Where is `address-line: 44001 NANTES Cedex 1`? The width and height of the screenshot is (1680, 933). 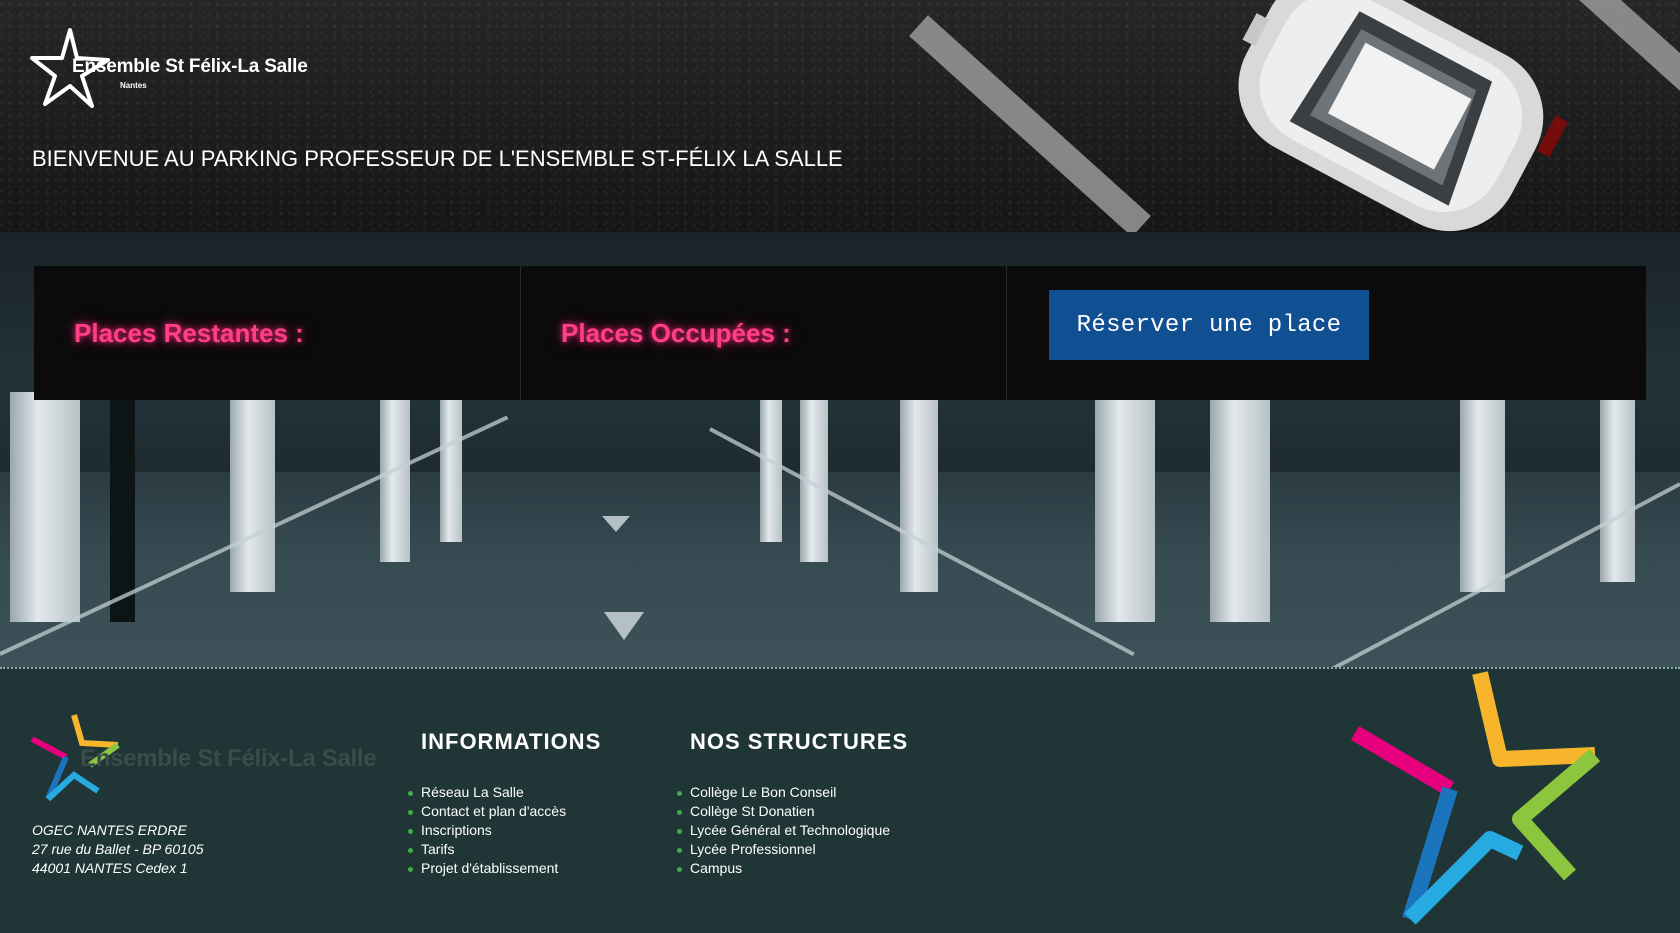 address-line: 44001 NANTES Cedex 1 is located at coordinates (110, 868).